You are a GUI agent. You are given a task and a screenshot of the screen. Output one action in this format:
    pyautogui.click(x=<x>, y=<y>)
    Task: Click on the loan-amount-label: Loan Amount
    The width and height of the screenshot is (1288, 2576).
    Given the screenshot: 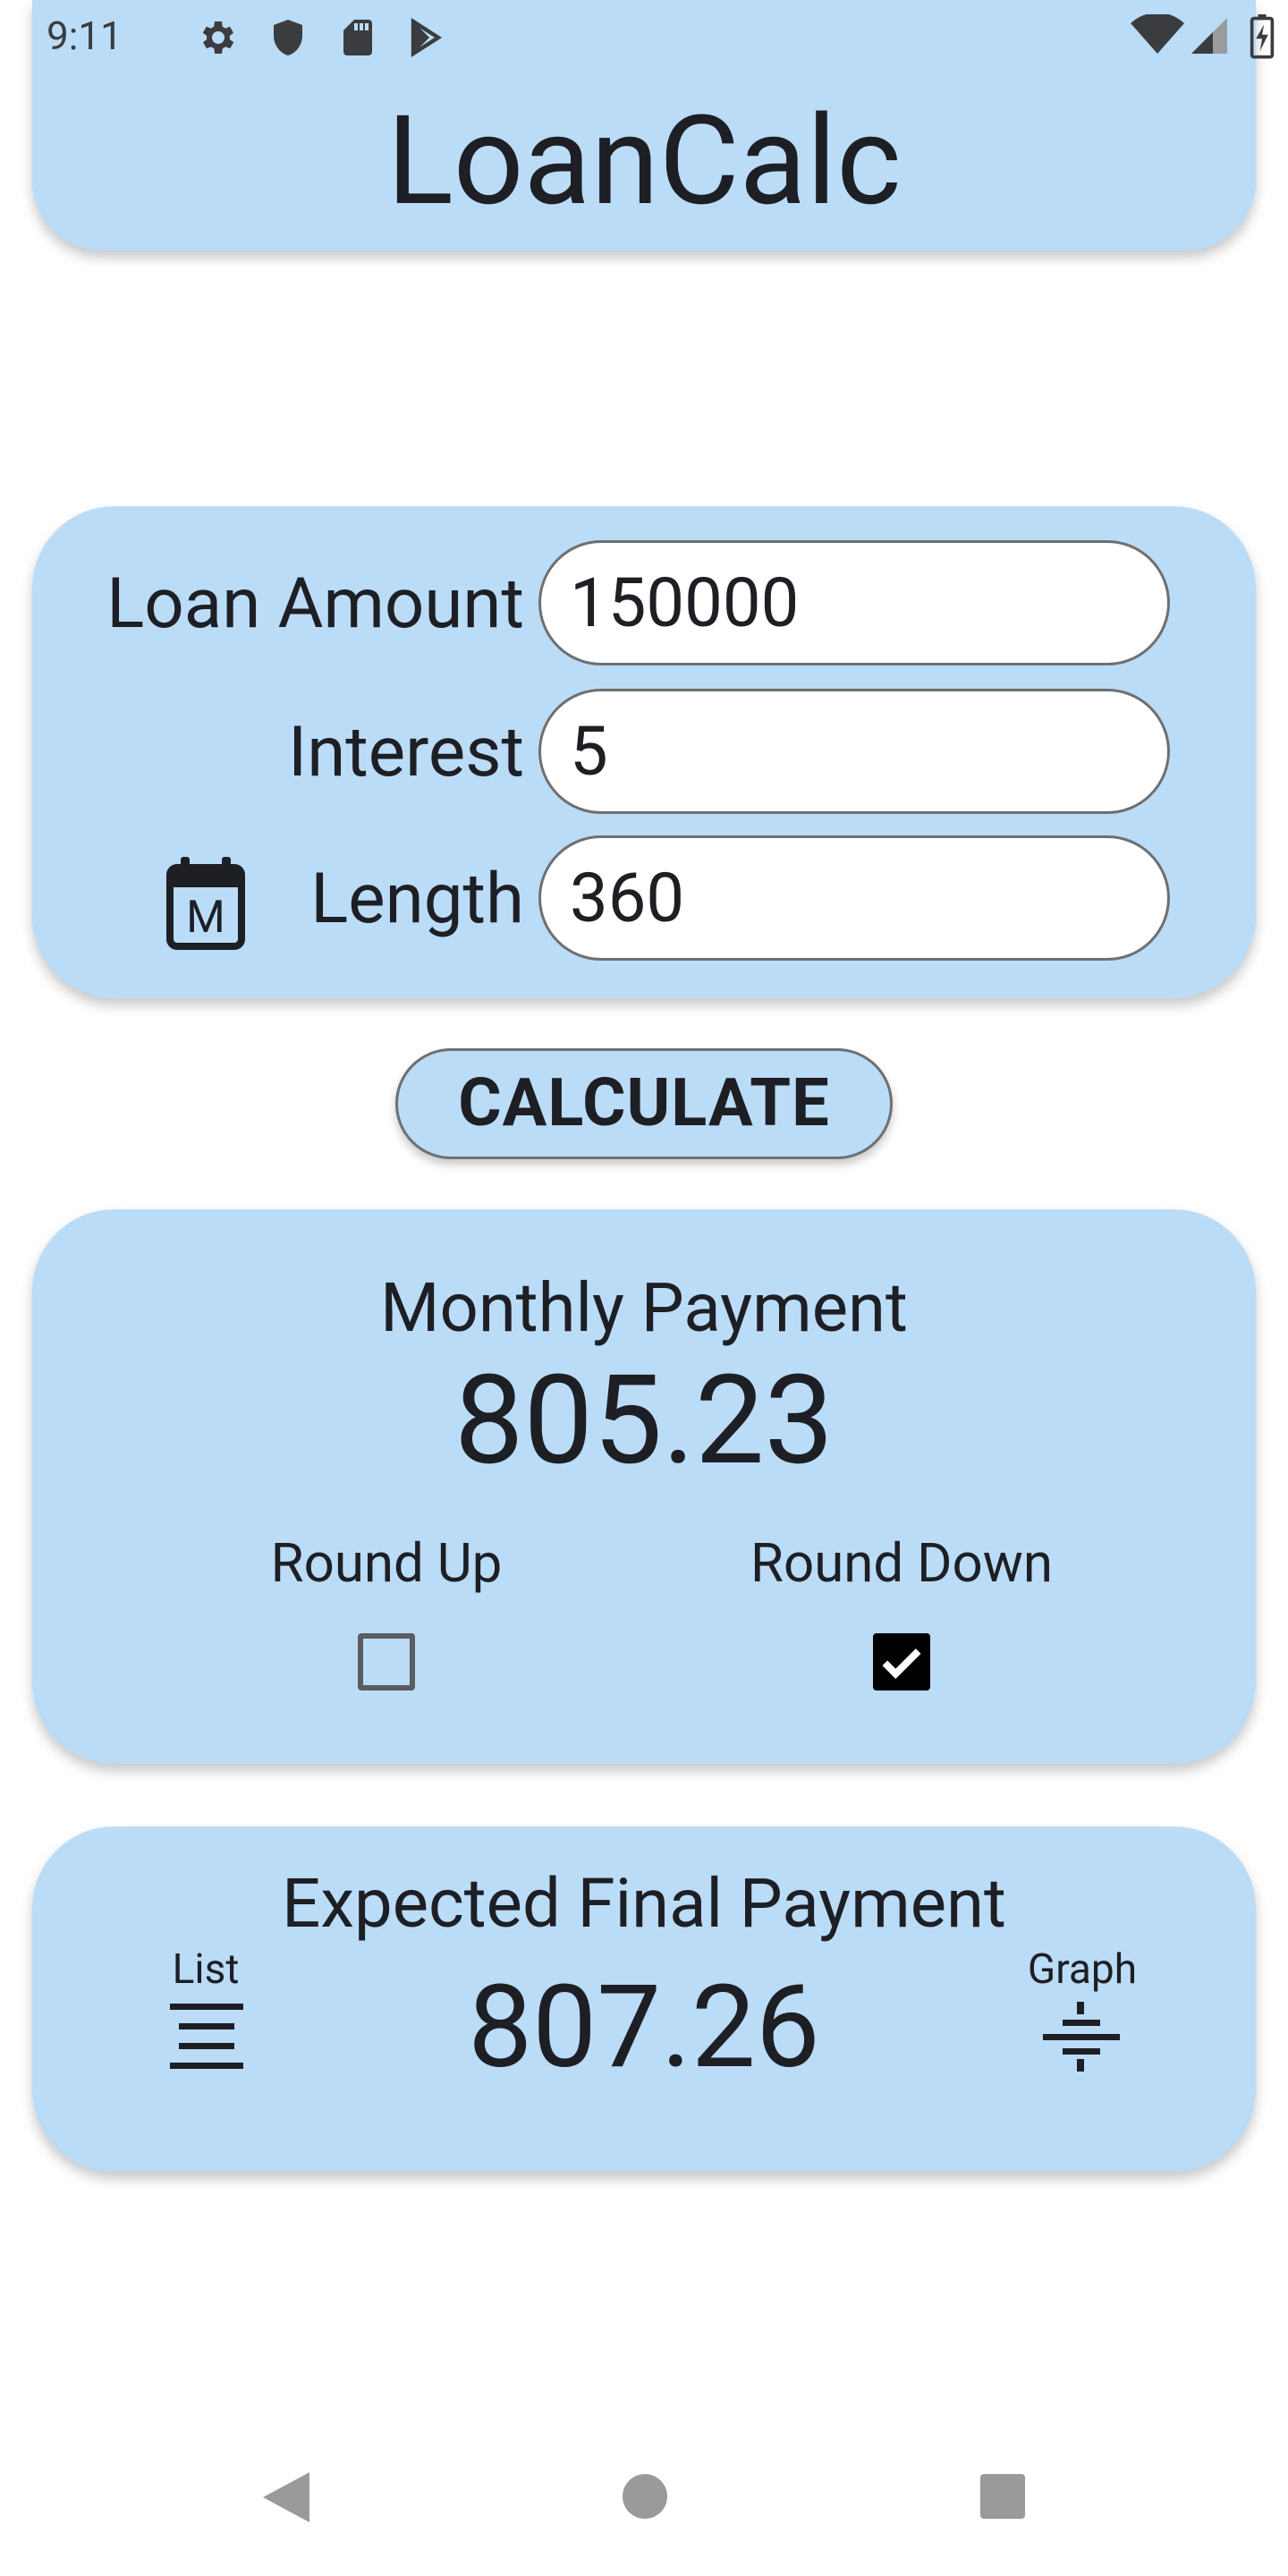 What is the action you would take?
    pyautogui.click(x=315, y=604)
    